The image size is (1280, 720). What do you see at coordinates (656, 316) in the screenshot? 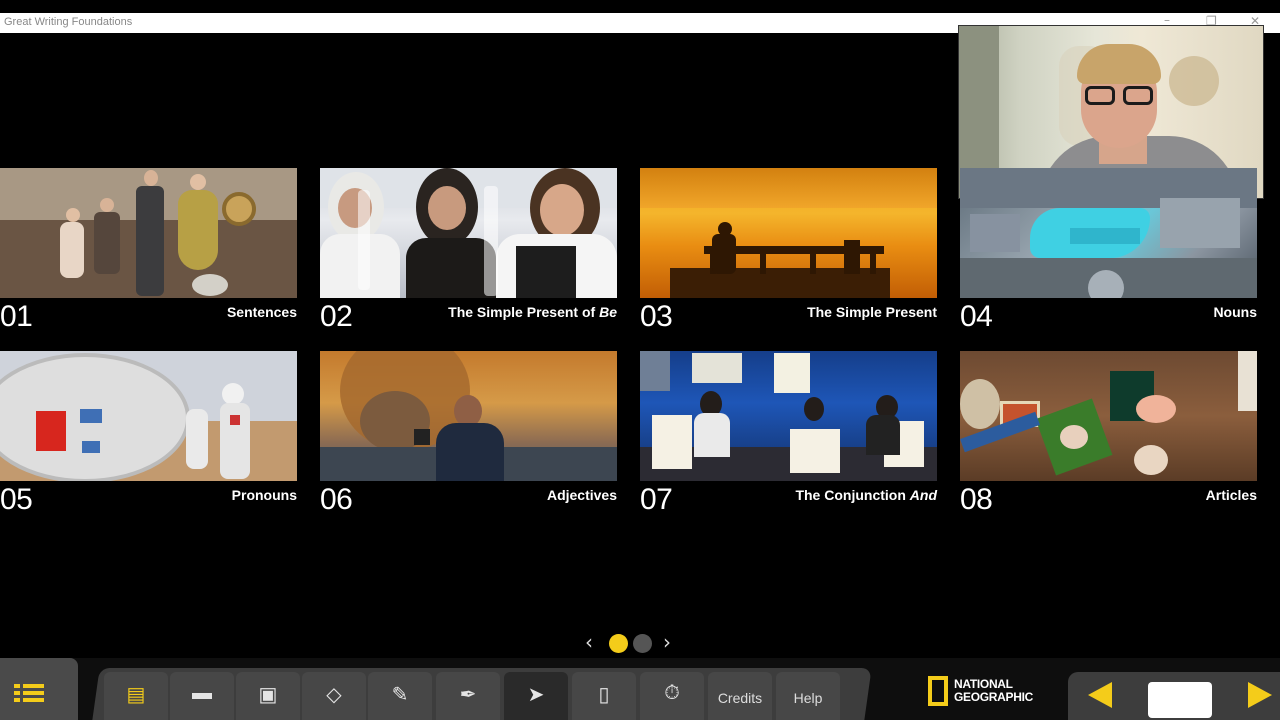
I see `unit-number: 03` at bounding box center [656, 316].